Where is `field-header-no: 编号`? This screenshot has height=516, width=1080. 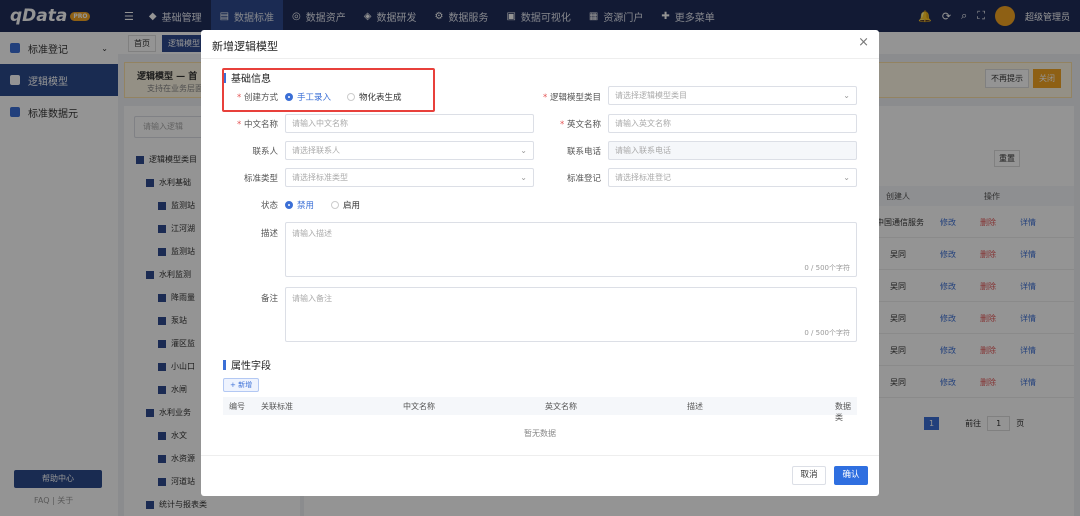 field-header-no: 编号 is located at coordinates (237, 406).